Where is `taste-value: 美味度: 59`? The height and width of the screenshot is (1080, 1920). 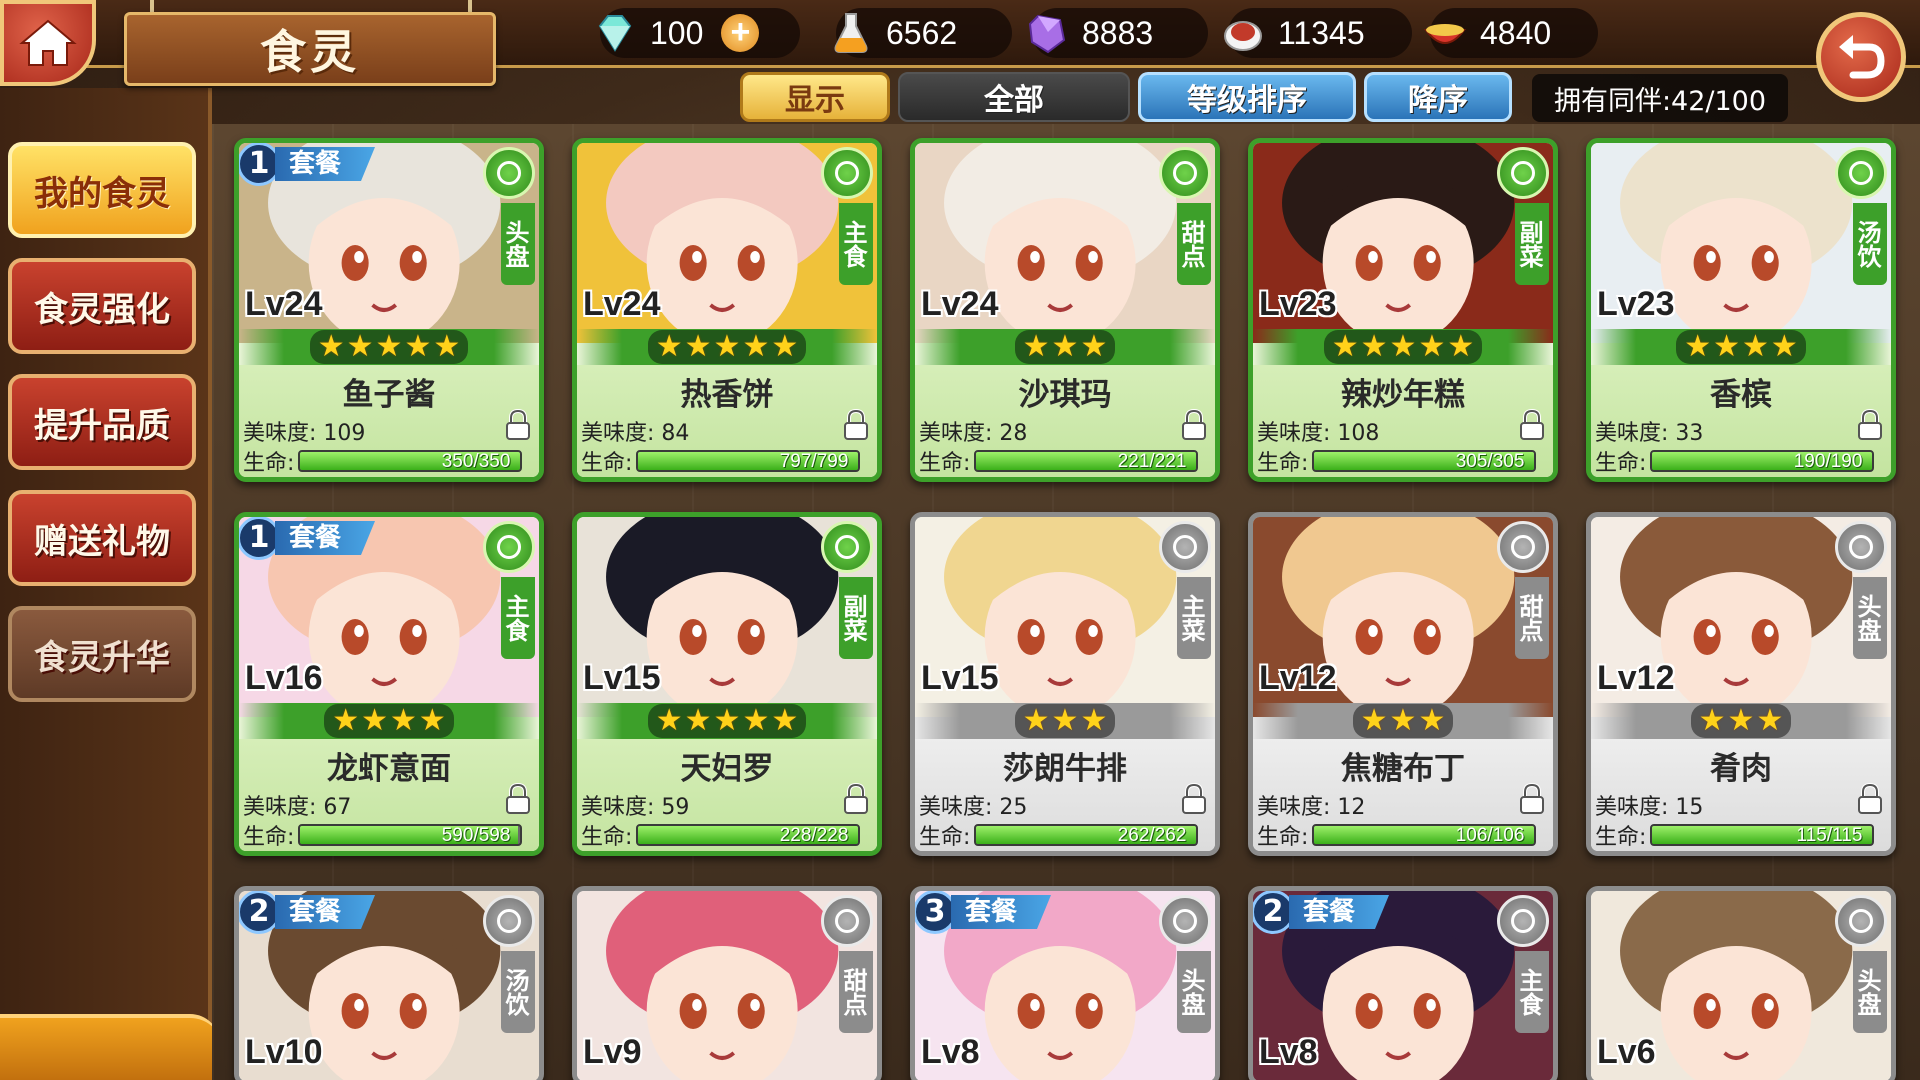
taste-value: 美味度: 59 is located at coordinates (635, 805).